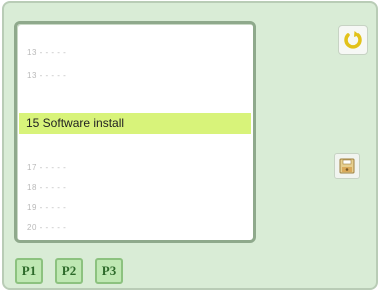 The height and width of the screenshot is (291, 380). Describe the element at coordinates (69, 271) in the screenshot. I see `page-button-p2: P2` at that location.